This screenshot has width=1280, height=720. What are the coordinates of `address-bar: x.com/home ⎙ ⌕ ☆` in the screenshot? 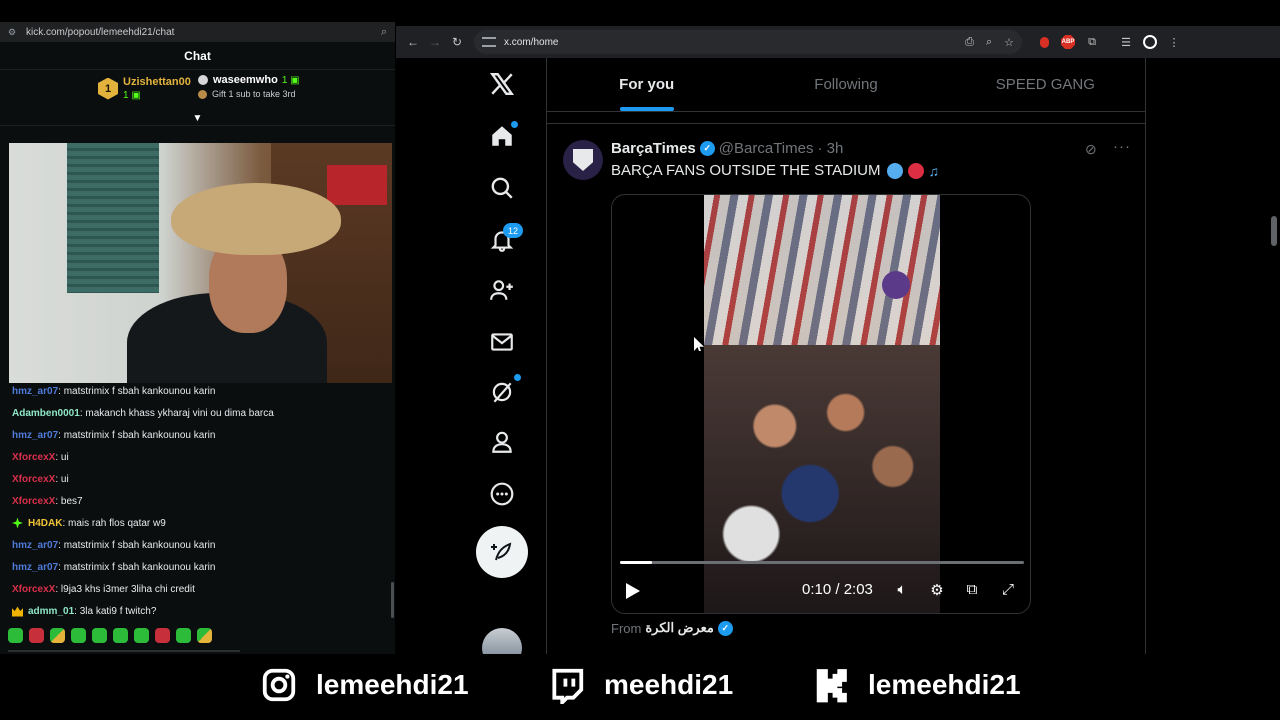 It's located at (748, 42).